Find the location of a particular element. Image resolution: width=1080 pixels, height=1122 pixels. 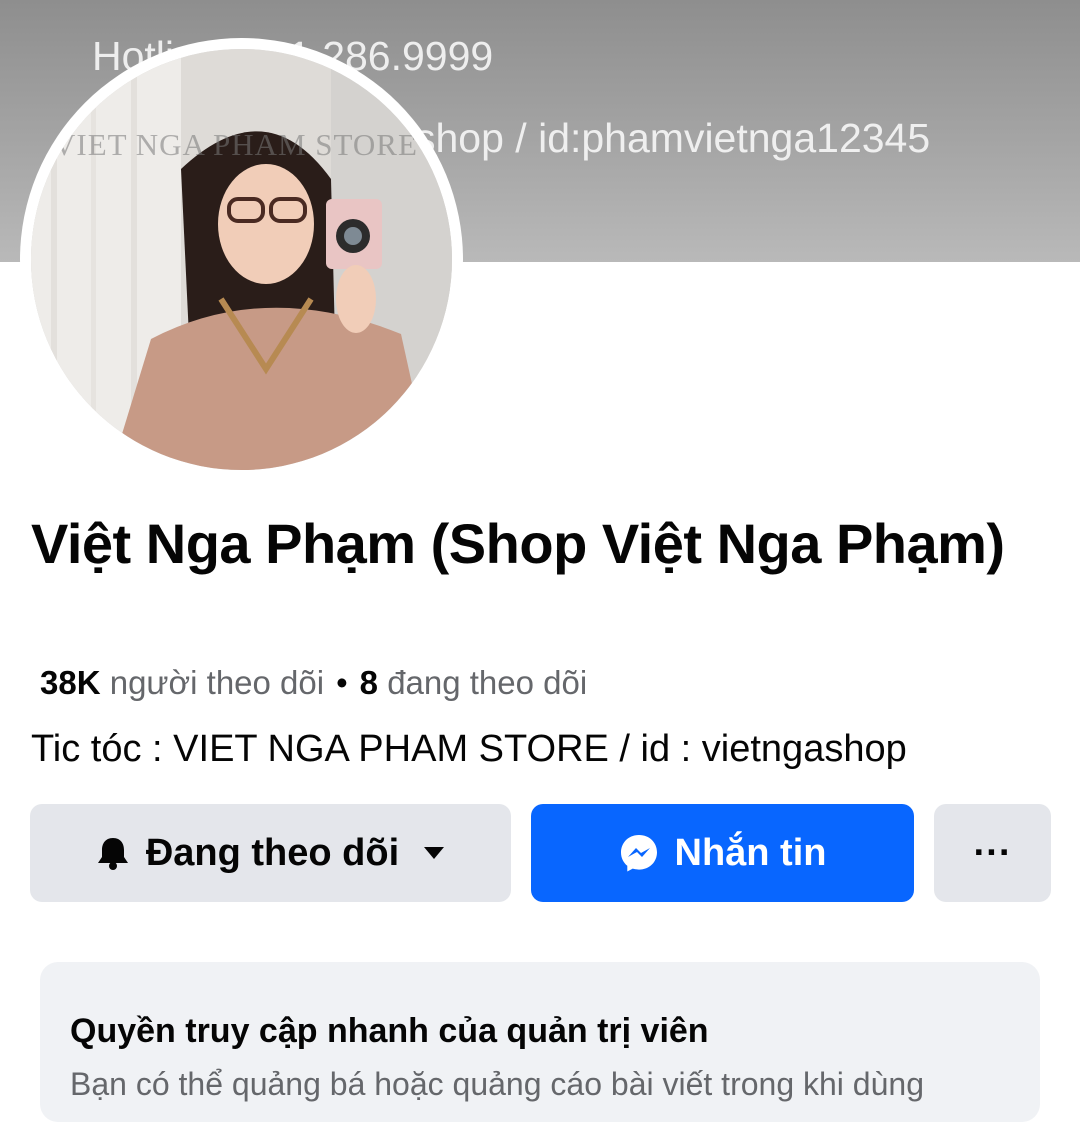

message-button: Nhắn tin is located at coordinates (722, 853).